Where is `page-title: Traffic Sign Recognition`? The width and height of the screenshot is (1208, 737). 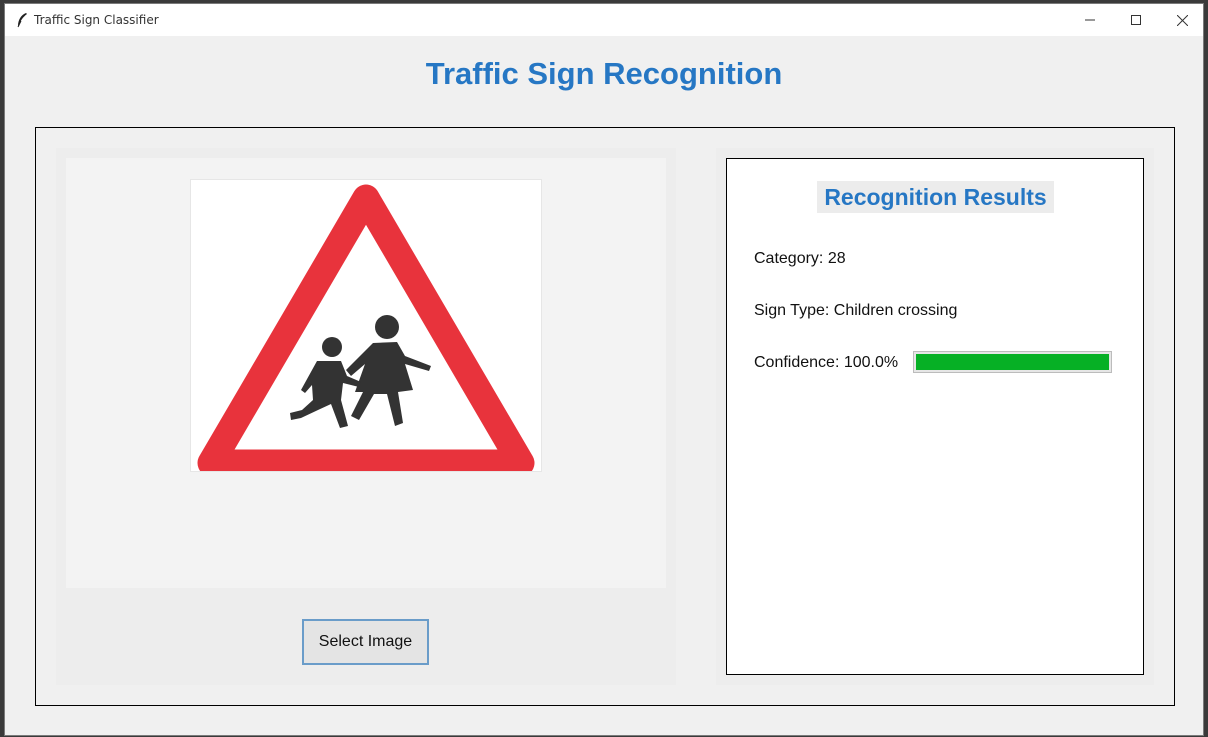 page-title: Traffic Sign Recognition is located at coordinates (604, 73).